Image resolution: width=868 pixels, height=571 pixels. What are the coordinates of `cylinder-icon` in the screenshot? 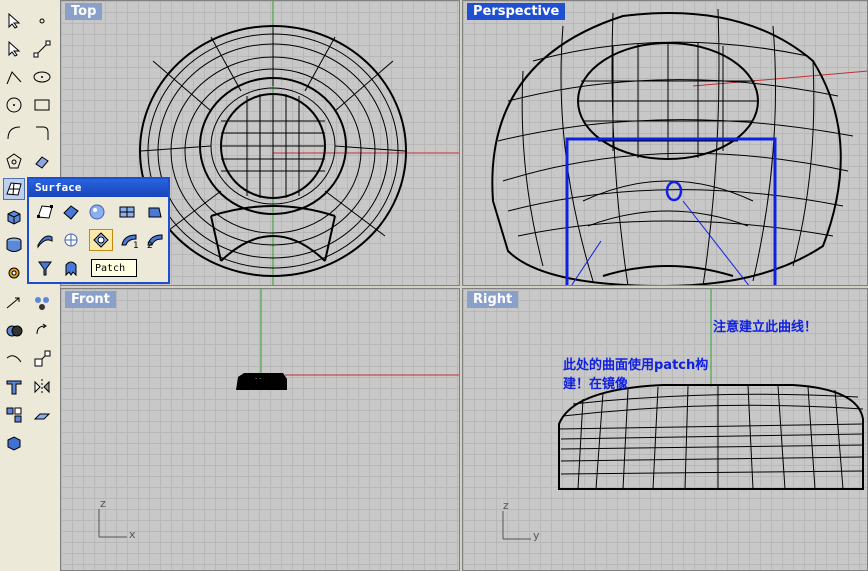 It's located at (14, 245).